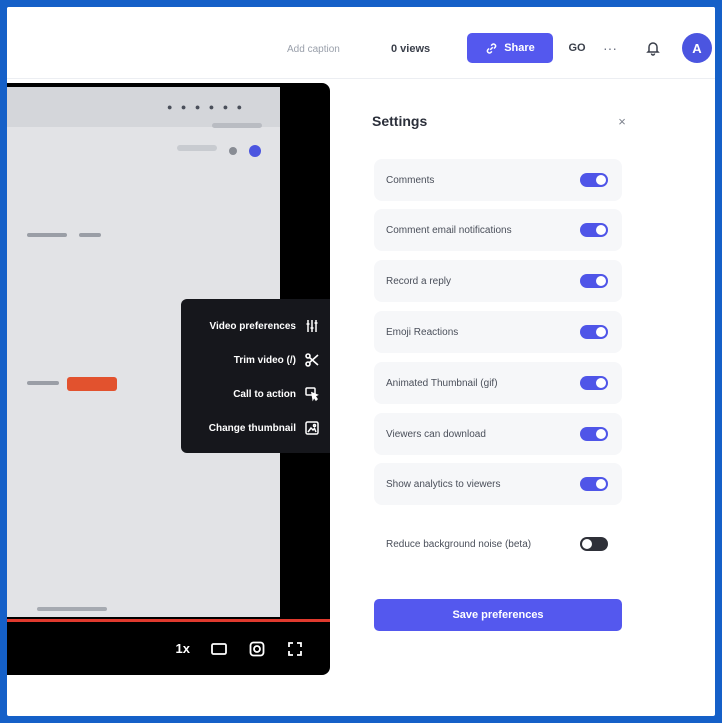  I want to click on views-count: 0 views, so click(411, 49).